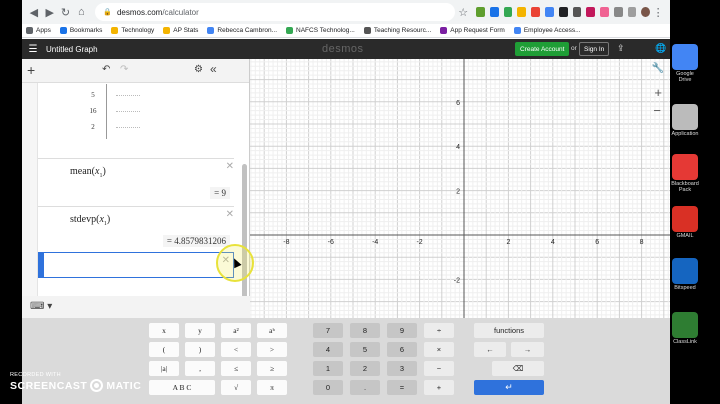 This screenshot has height=404, width=720. Describe the element at coordinates (365, 349) in the screenshot. I see `number-key-1-1: 5` at that location.